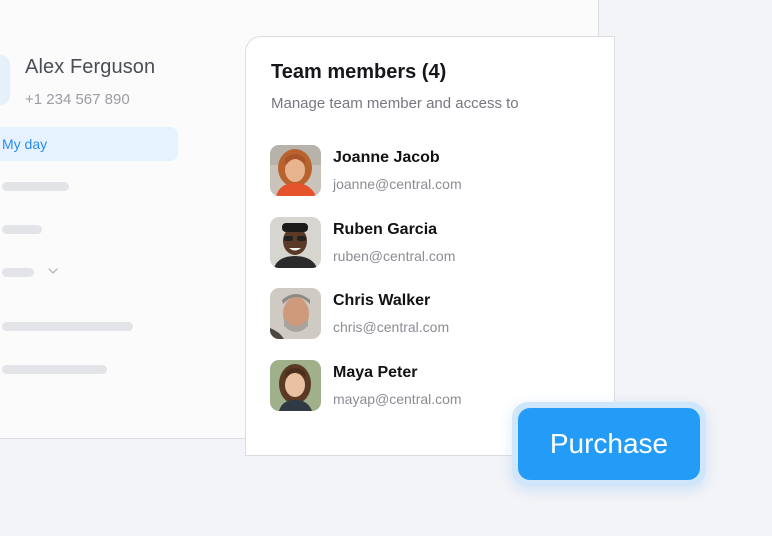 The image size is (772, 536). What do you see at coordinates (359, 72) in the screenshot?
I see `team-members-title: Team members (4)` at bounding box center [359, 72].